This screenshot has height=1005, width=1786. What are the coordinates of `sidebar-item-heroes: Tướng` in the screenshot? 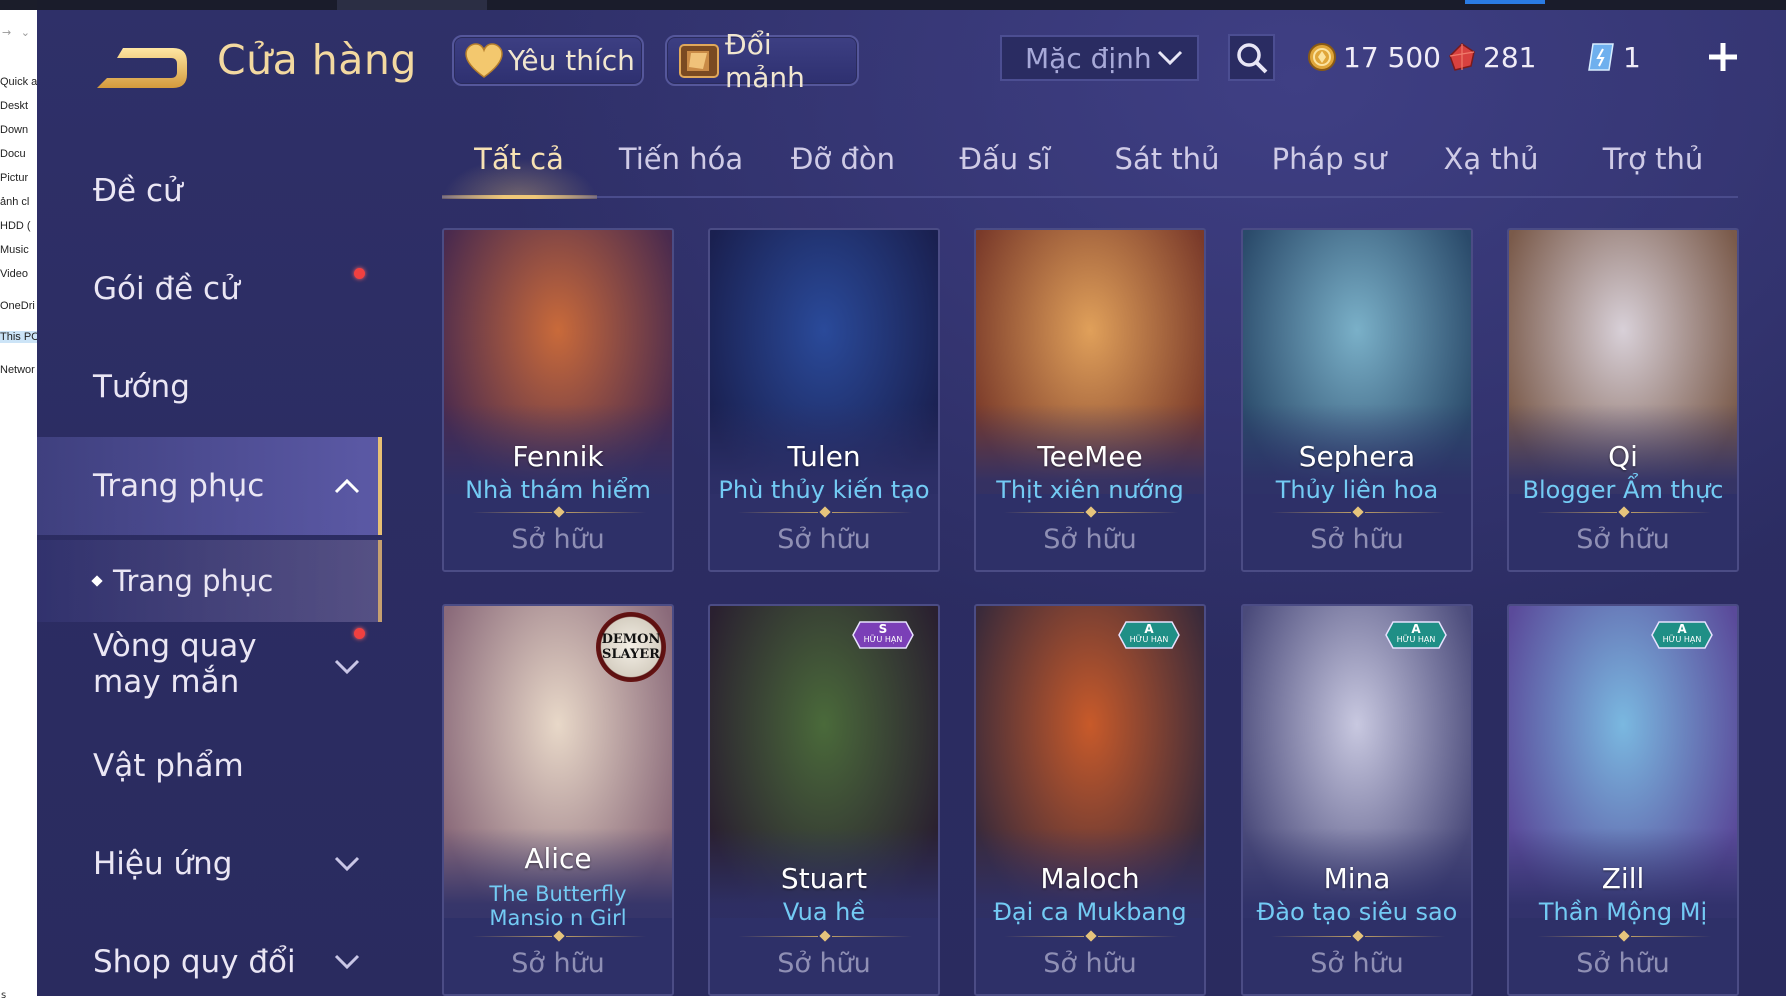 It's located at (209, 387).